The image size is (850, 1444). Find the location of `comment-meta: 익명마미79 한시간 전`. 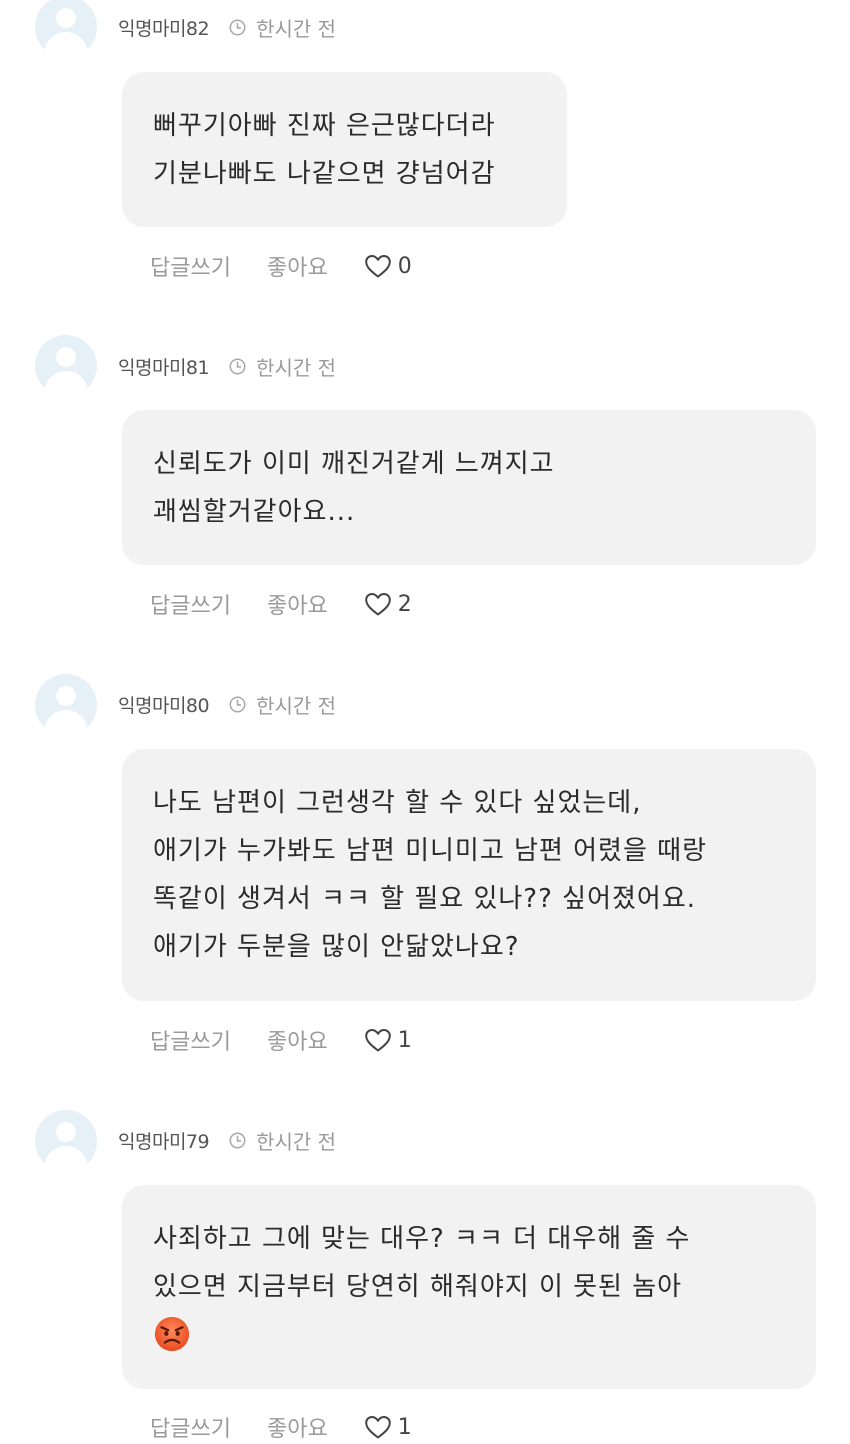

comment-meta: 익명마미79 한시간 전 is located at coordinates (227, 1140).